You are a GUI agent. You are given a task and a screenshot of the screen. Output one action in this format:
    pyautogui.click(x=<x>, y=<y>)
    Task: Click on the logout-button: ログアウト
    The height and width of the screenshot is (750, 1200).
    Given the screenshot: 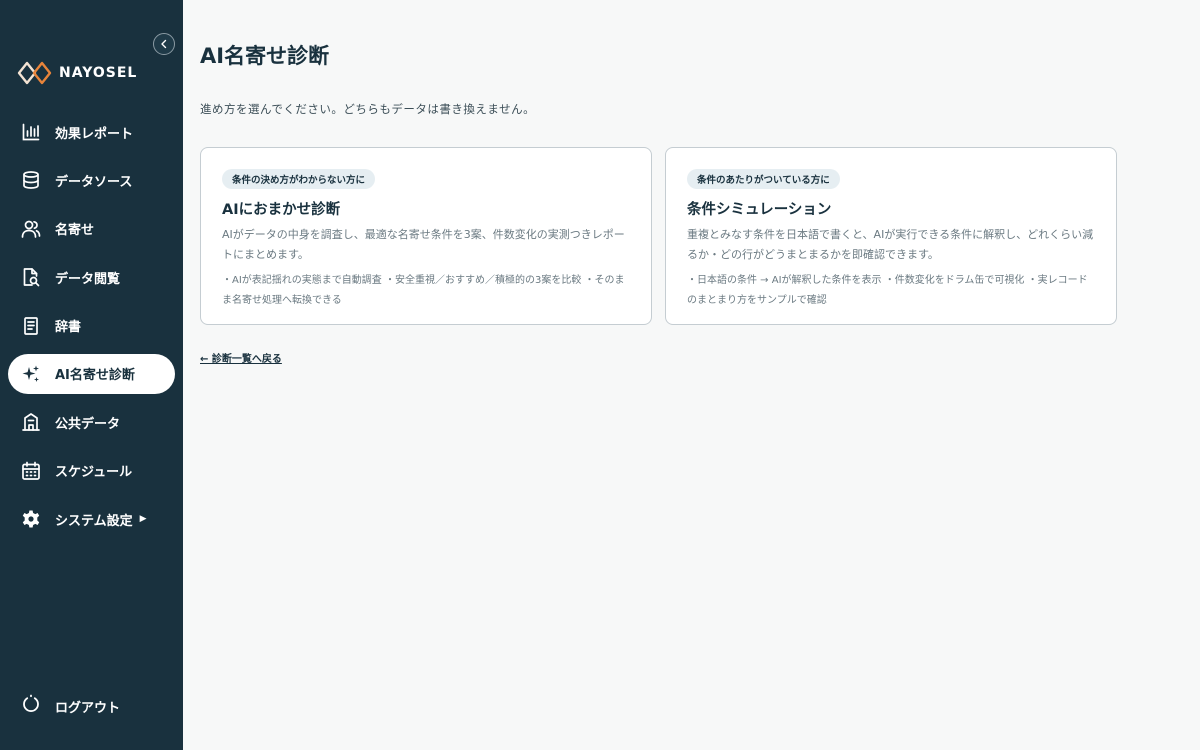 What is the action you would take?
    pyautogui.click(x=91, y=706)
    